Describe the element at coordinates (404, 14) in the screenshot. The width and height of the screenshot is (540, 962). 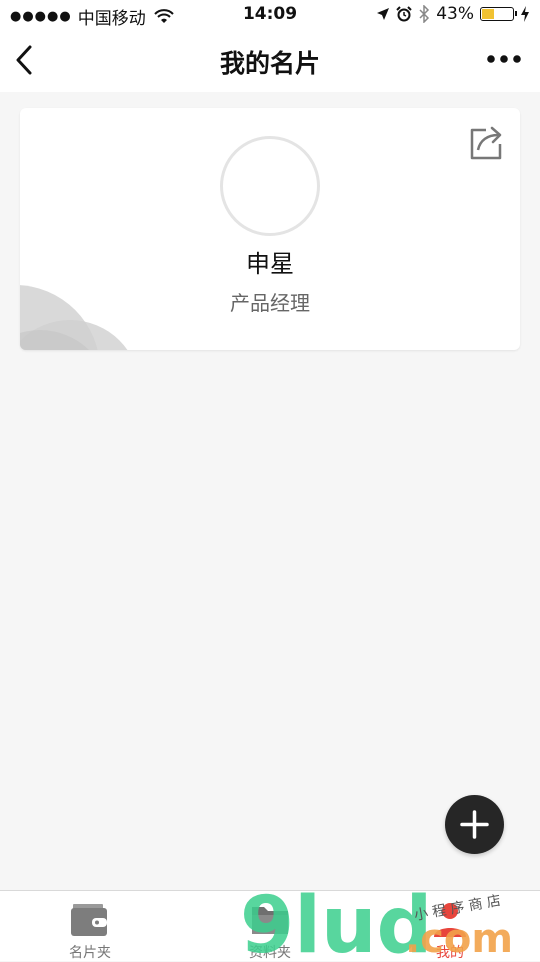
I see `alarm-icon` at that location.